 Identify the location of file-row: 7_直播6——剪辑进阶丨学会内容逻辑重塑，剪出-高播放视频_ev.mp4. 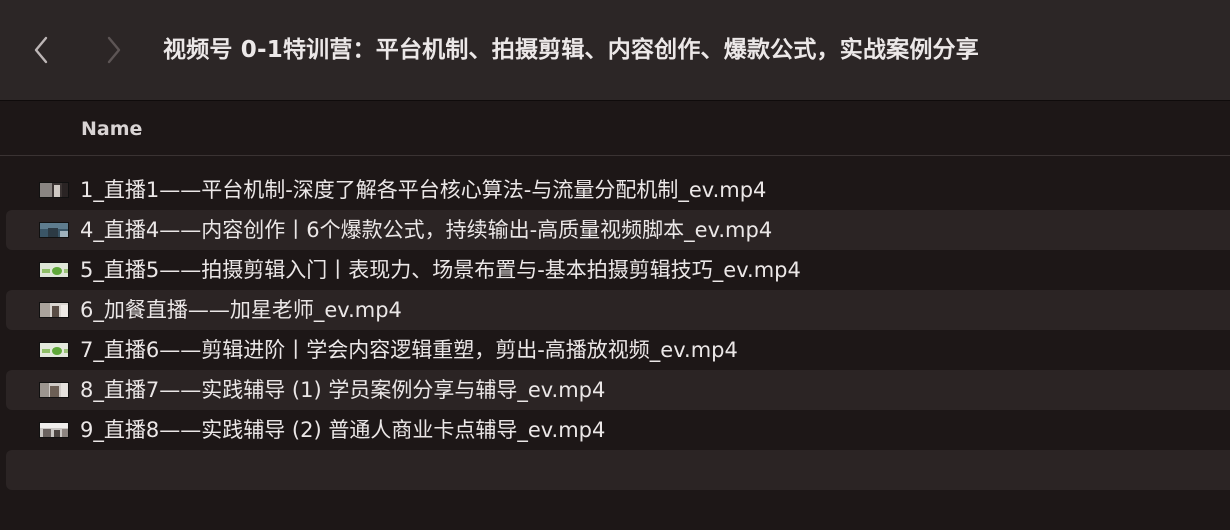
(618, 350).